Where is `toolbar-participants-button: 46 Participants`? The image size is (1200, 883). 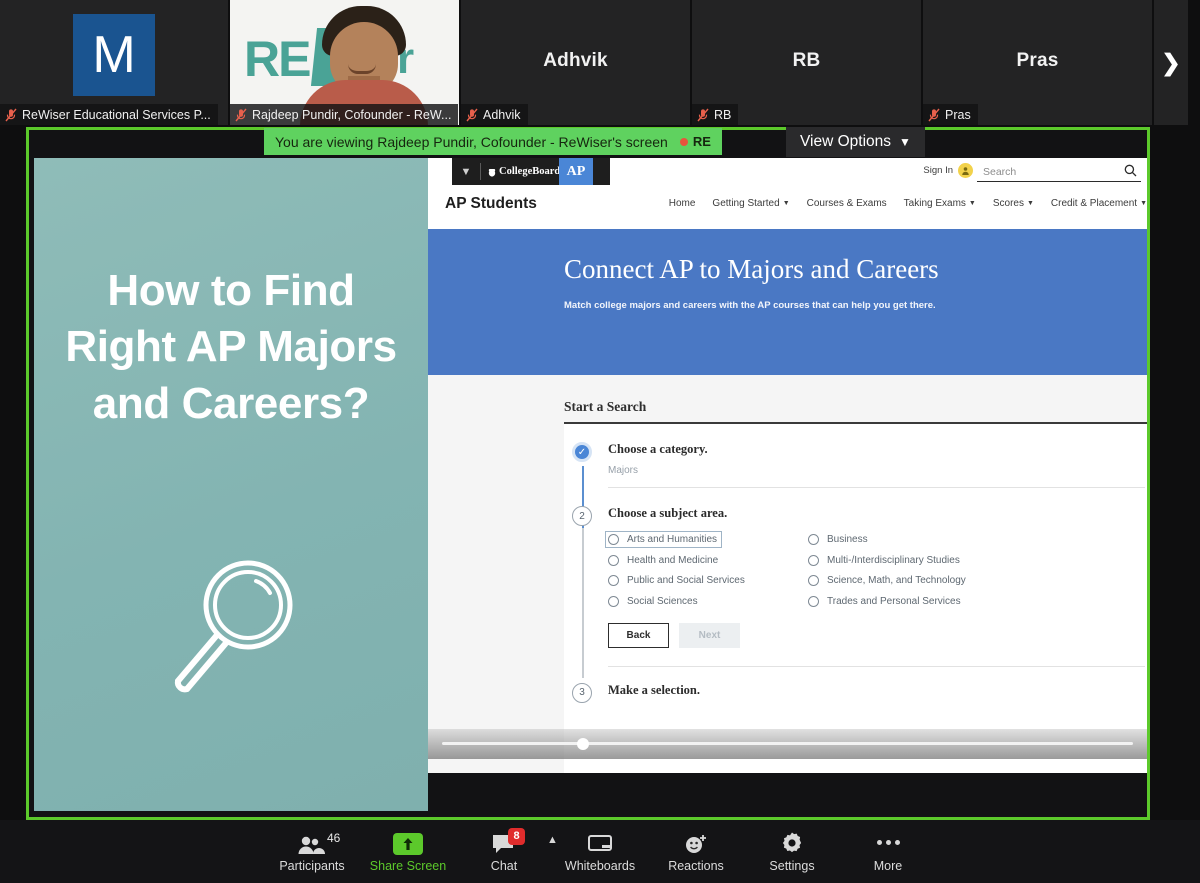 toolbar-participants-button: 46 Participants is located at coordinates (312, 851).